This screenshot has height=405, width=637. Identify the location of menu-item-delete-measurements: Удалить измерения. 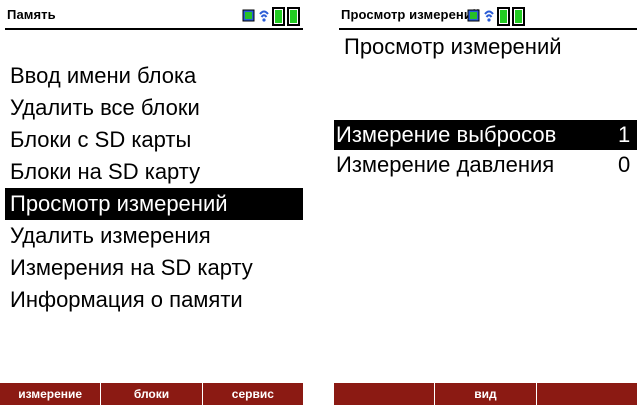
(154, 236).